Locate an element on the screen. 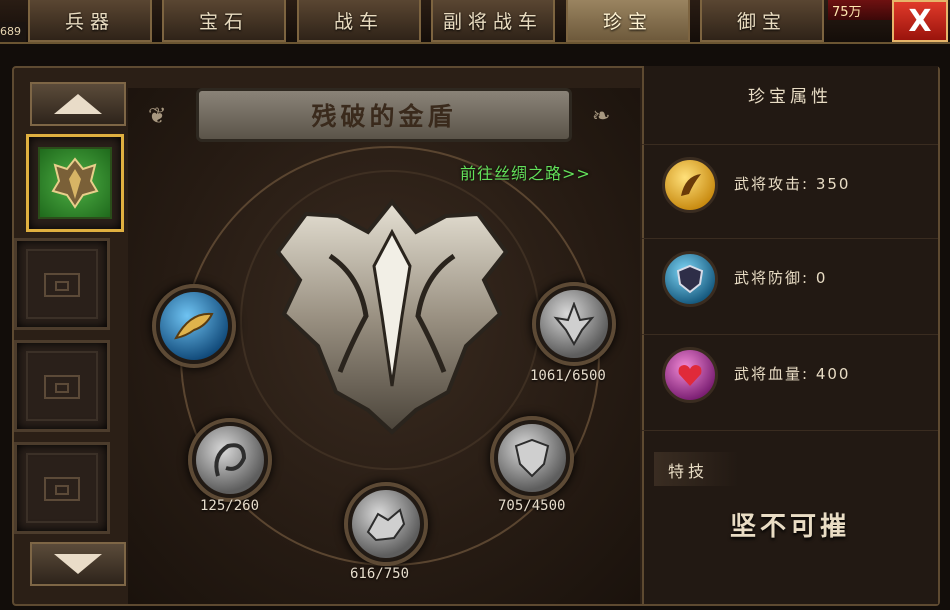  divider is located at coordinates (790, 430).